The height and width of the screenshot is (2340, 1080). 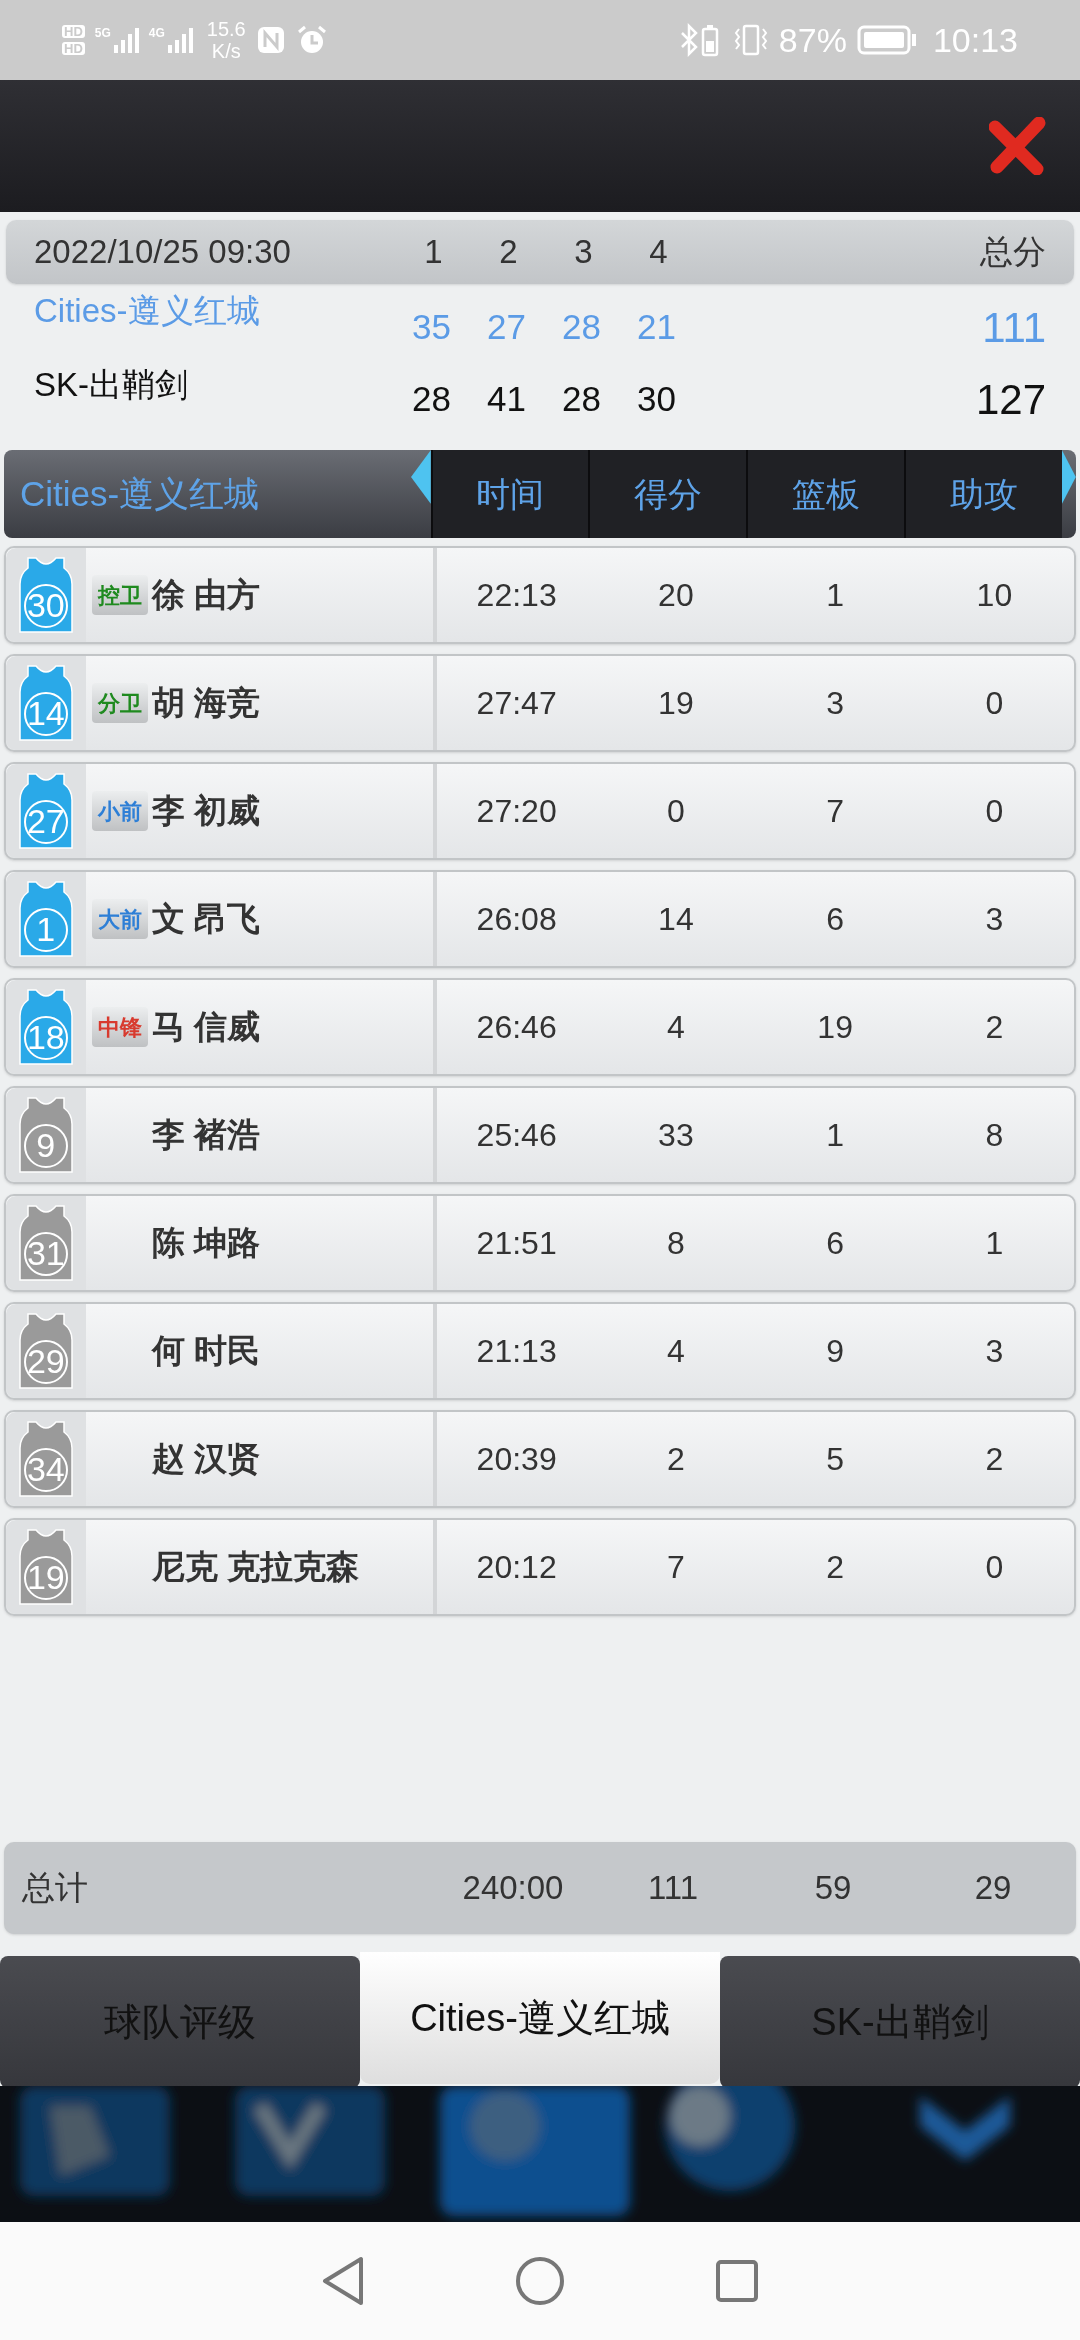 What do you see at coordinates (420, 477) in the screenshot?
I see `left-arrow-icon` at bounding box center [420, 477].